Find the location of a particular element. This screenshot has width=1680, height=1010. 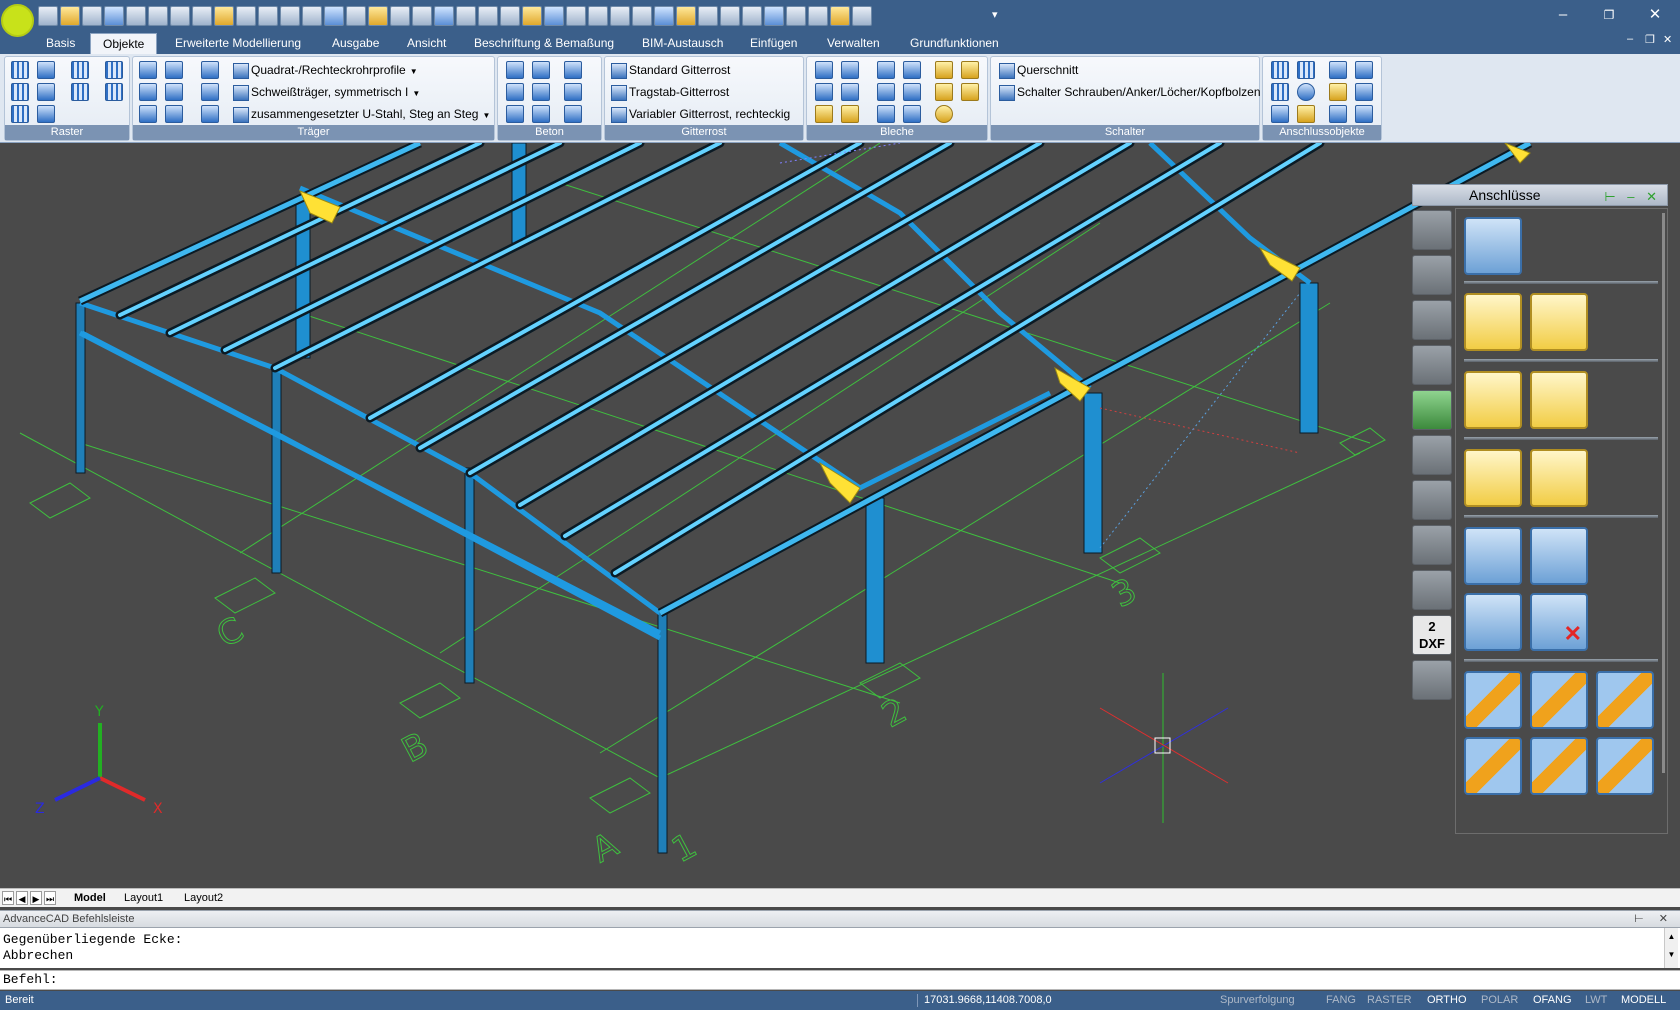

toggle-ortho: ORTHO is located at coordinates (1447, 1000).